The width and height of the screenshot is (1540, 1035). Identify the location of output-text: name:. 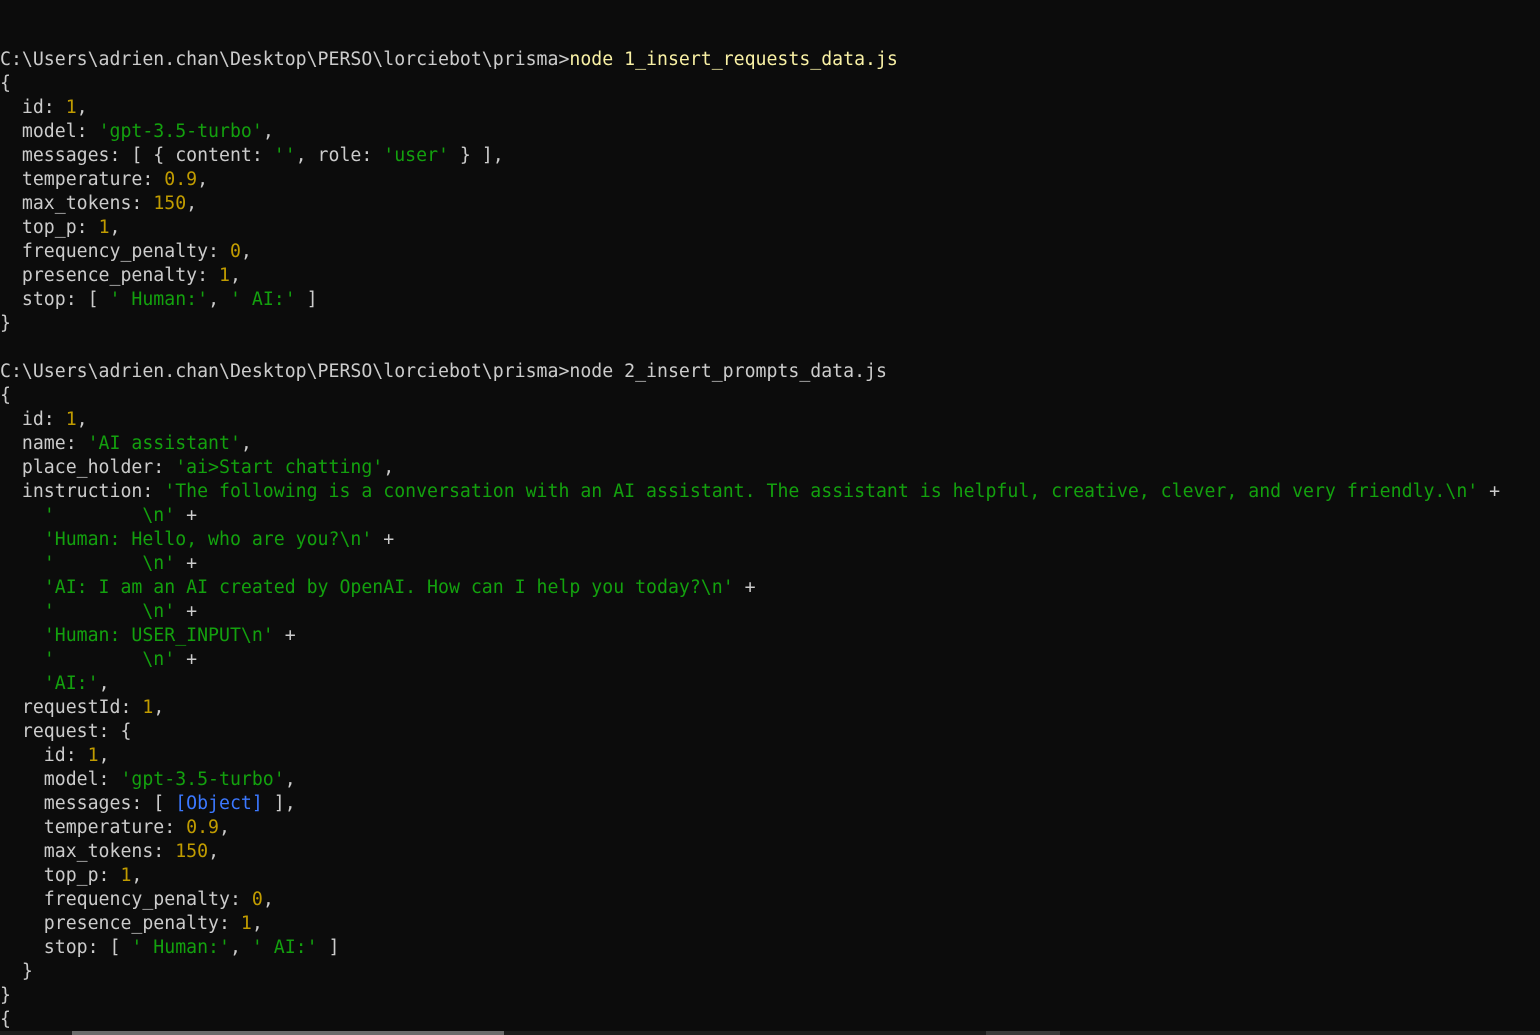
(44, 443).